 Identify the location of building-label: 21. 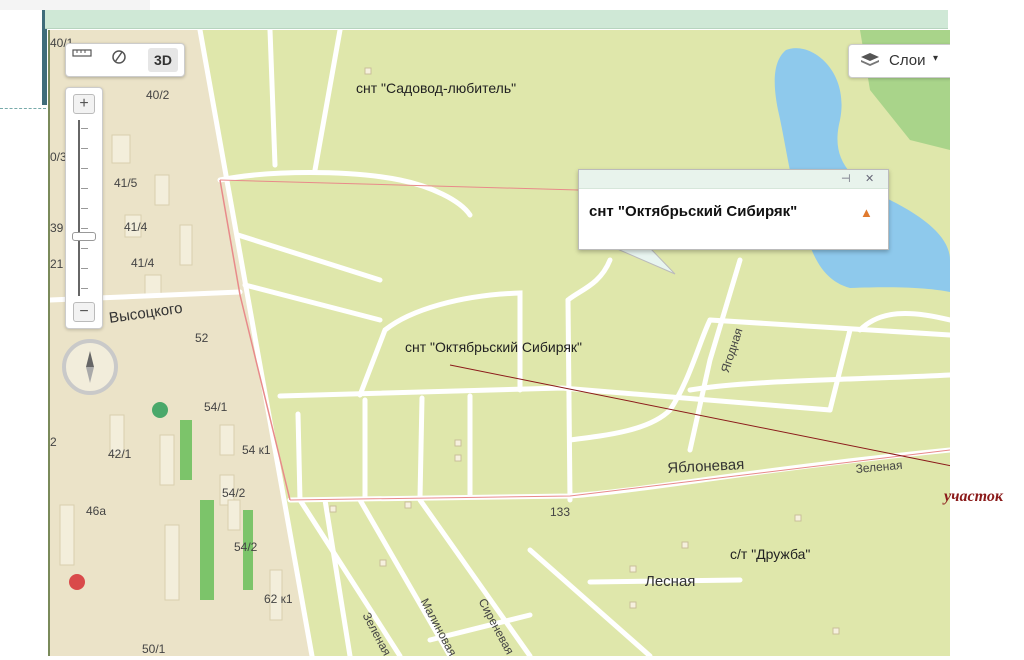
(57, 264).